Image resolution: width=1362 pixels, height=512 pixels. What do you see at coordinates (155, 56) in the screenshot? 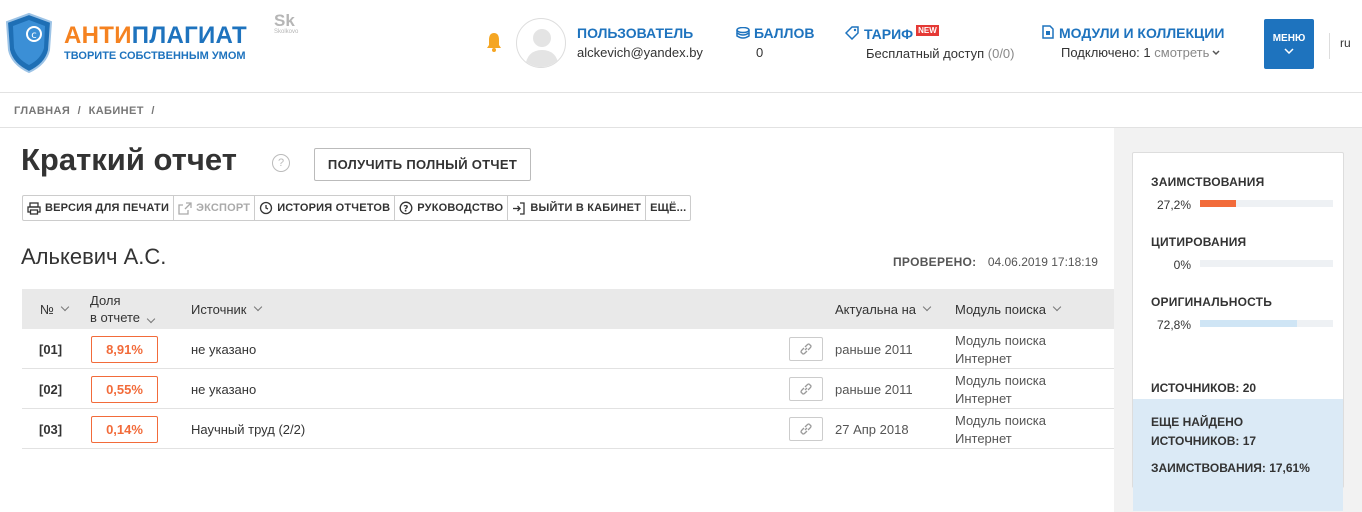
I see `logo-tagline: ТВОРИТЕ СОБСТВЕННЫМ УМОМ` at bounding box center [155, 56].